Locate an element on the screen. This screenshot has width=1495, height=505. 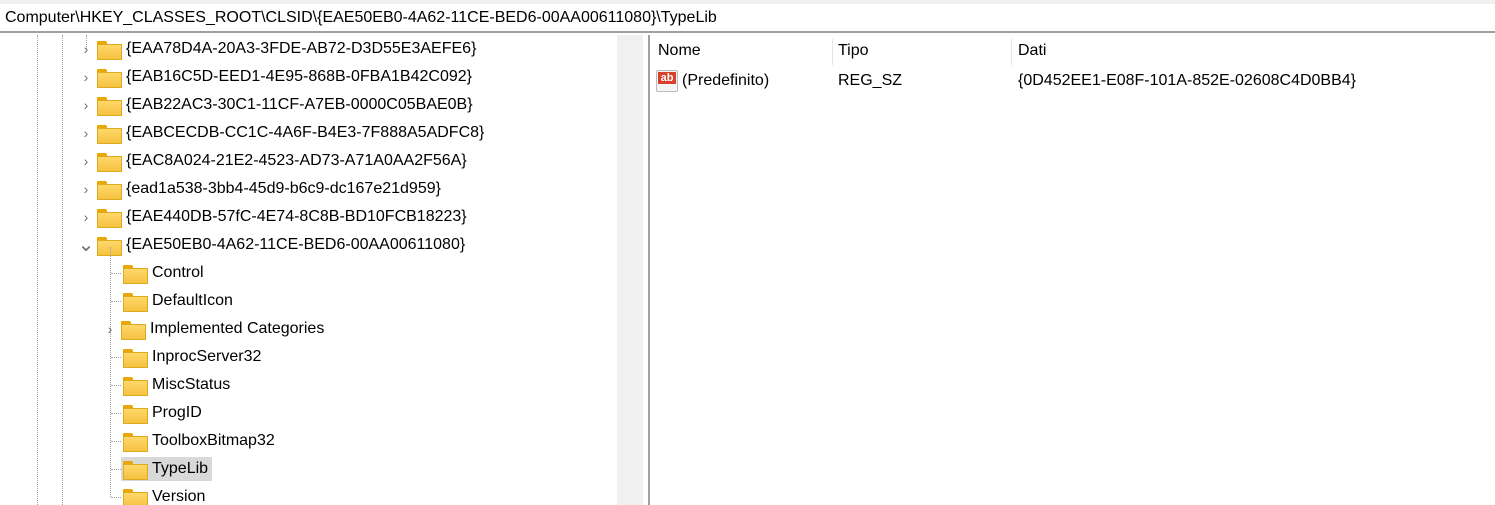
string-value-icon-text: ab is located at coordinates (667, 78).